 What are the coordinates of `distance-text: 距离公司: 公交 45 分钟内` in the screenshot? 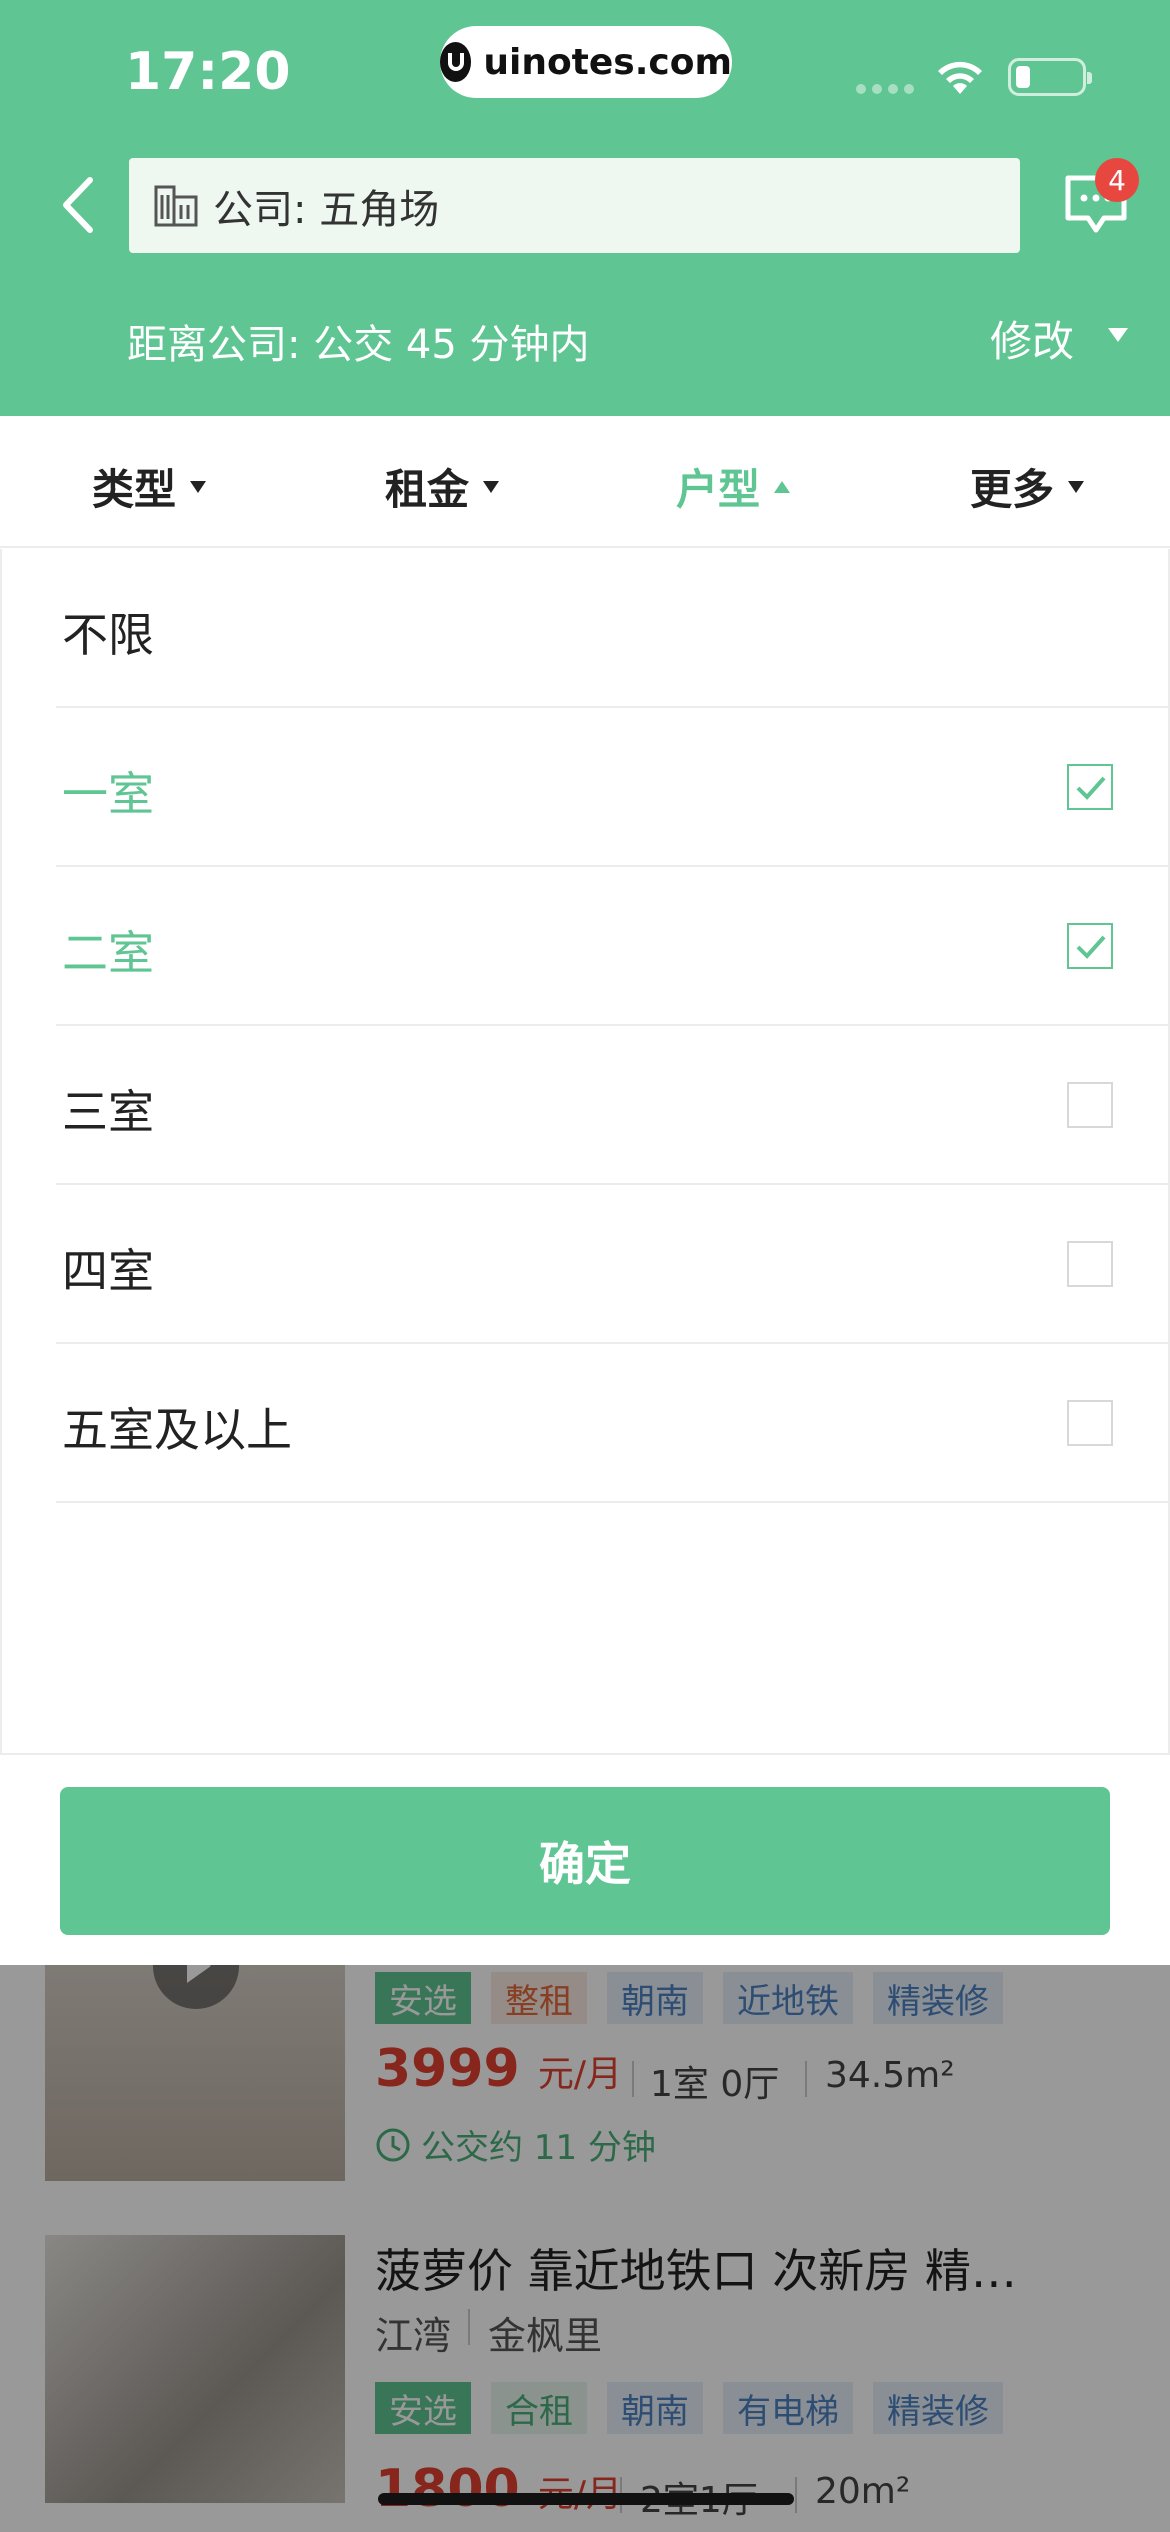 It's located at (358, 345).